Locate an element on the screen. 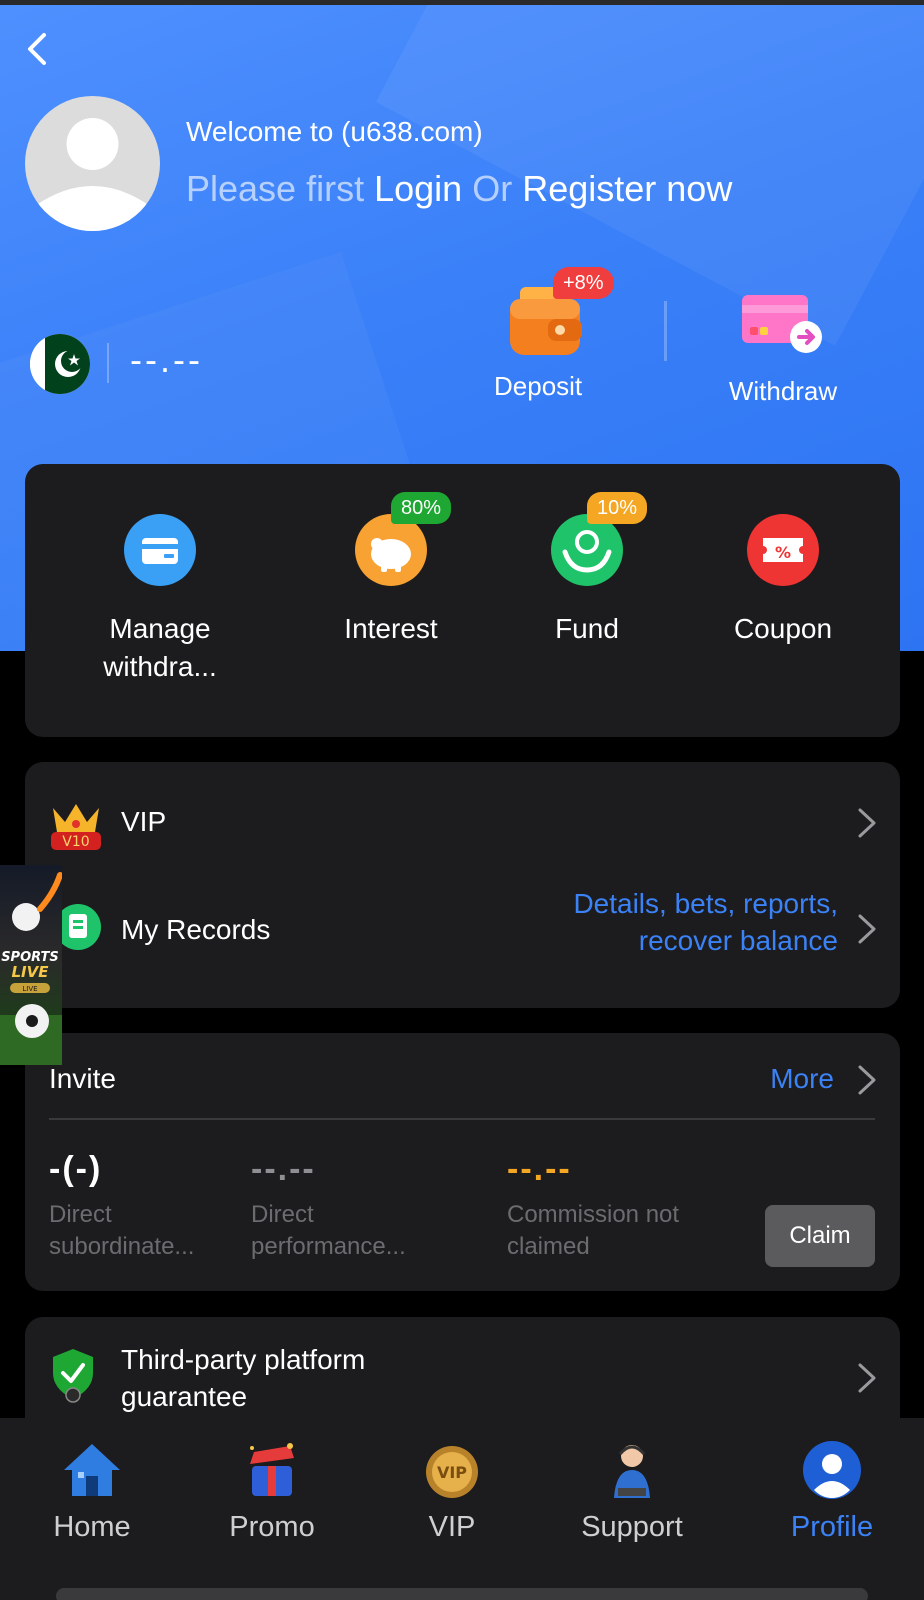 The height and width of the screenshot is (1600, 924). tab-home: Home is located at coordinates (92, 1492).